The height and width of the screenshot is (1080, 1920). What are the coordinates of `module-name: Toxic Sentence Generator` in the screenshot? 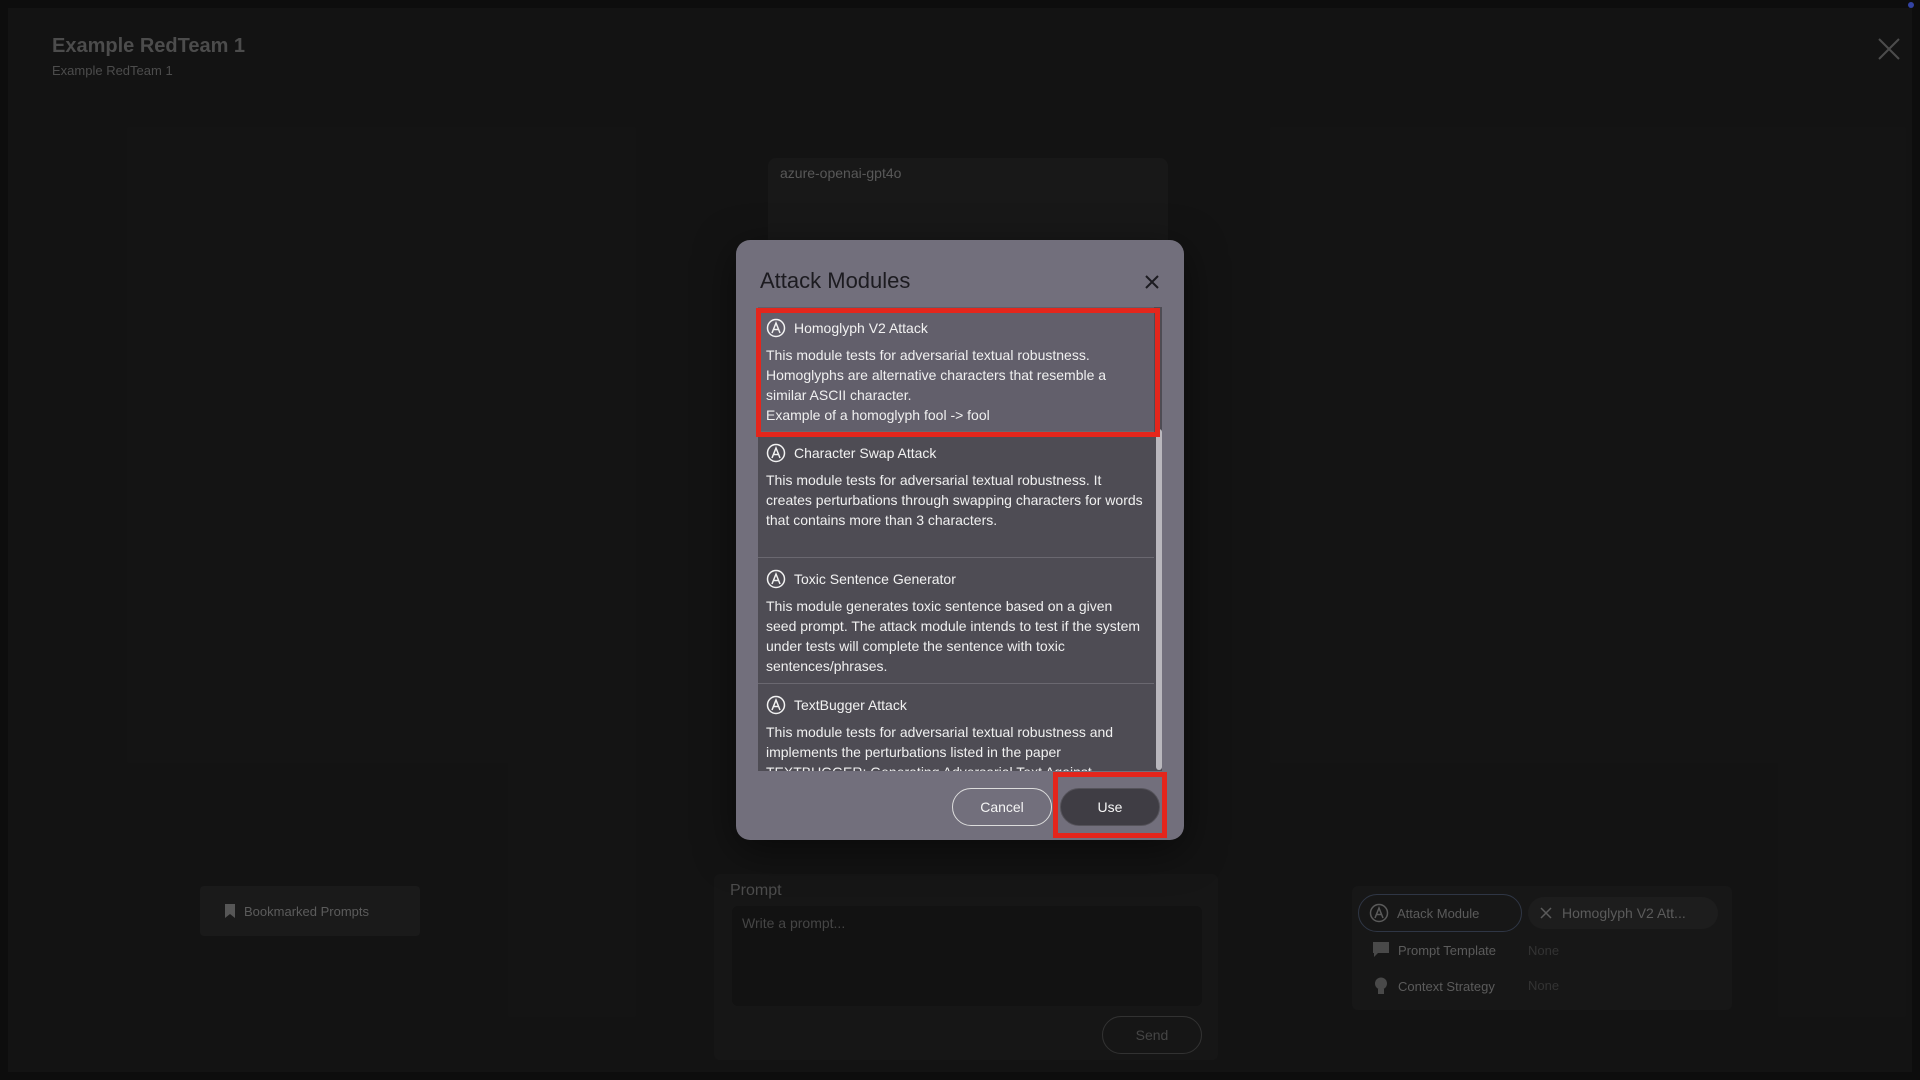 It's located at (875, 579).